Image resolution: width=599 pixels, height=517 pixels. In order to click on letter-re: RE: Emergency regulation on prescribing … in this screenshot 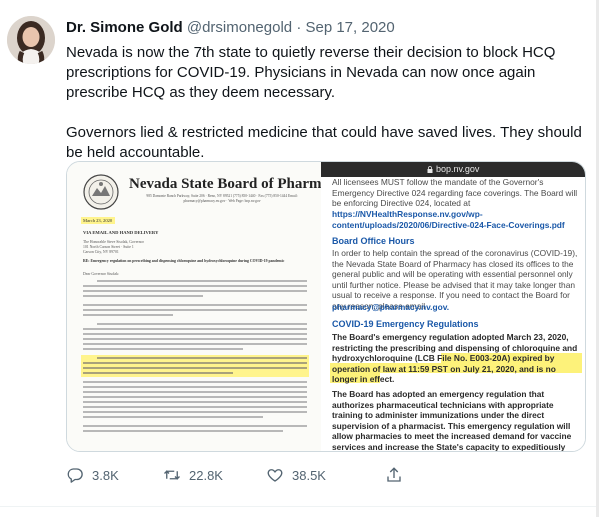, I will do `click(184, 261)`.